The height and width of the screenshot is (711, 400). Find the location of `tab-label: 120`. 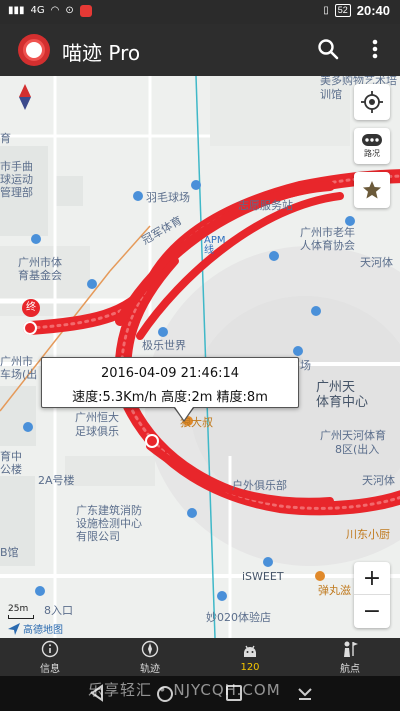

tab-label: 120 is located at coordinates (250, 667).